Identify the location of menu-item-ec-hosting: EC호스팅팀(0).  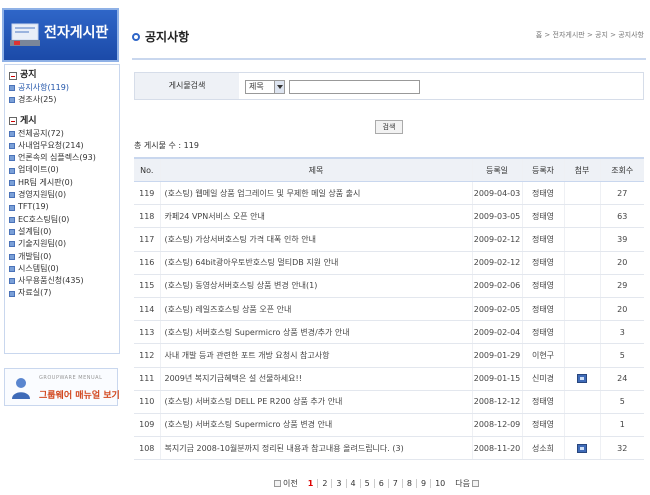
(64, 220).